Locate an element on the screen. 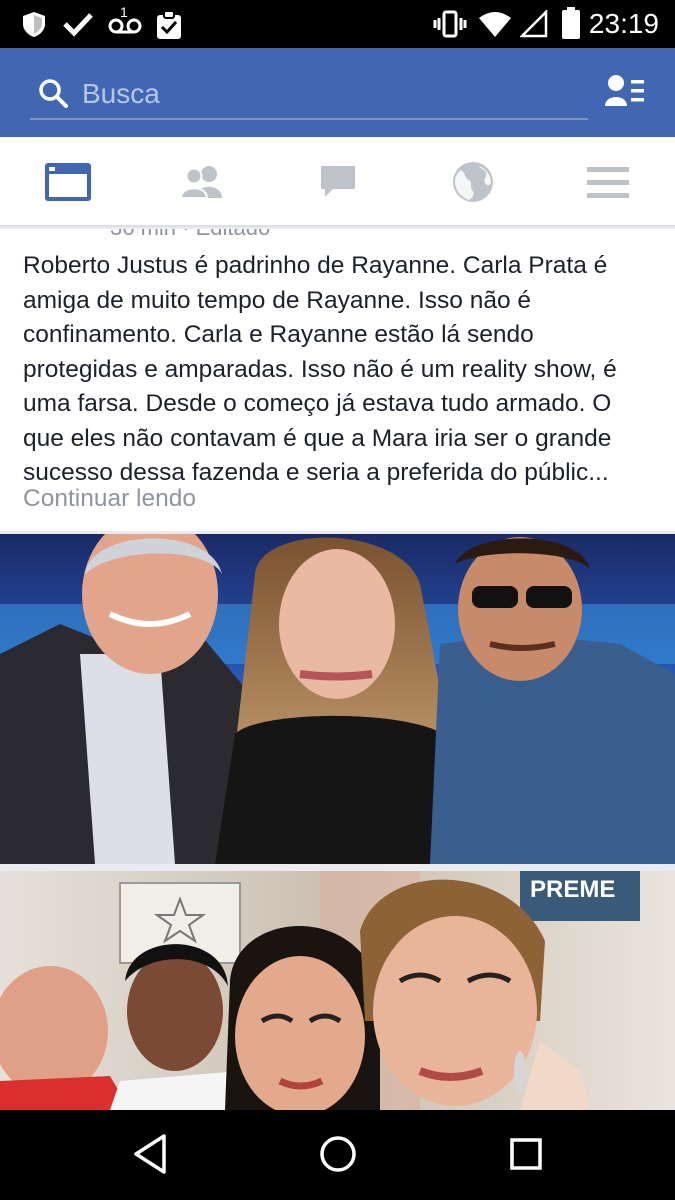 The image size is (675, 1200). status-time: 23:19 is located at coordinates (623, 23).